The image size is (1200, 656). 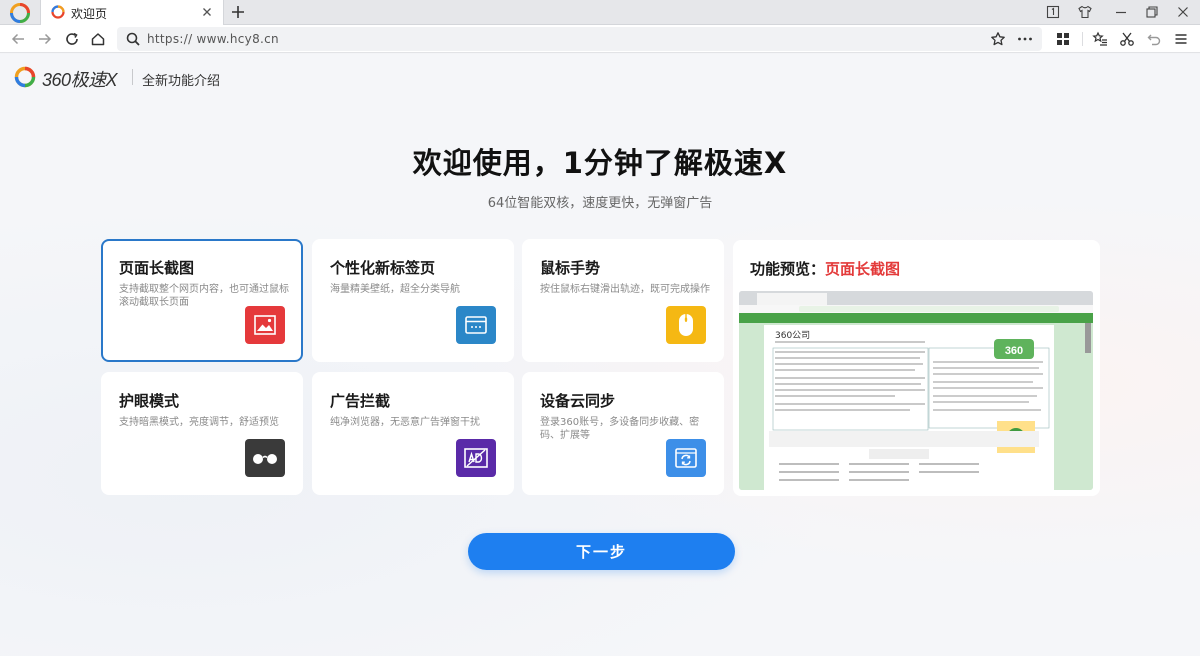 I want to click on sync-icon, so click(x=686, y=458).